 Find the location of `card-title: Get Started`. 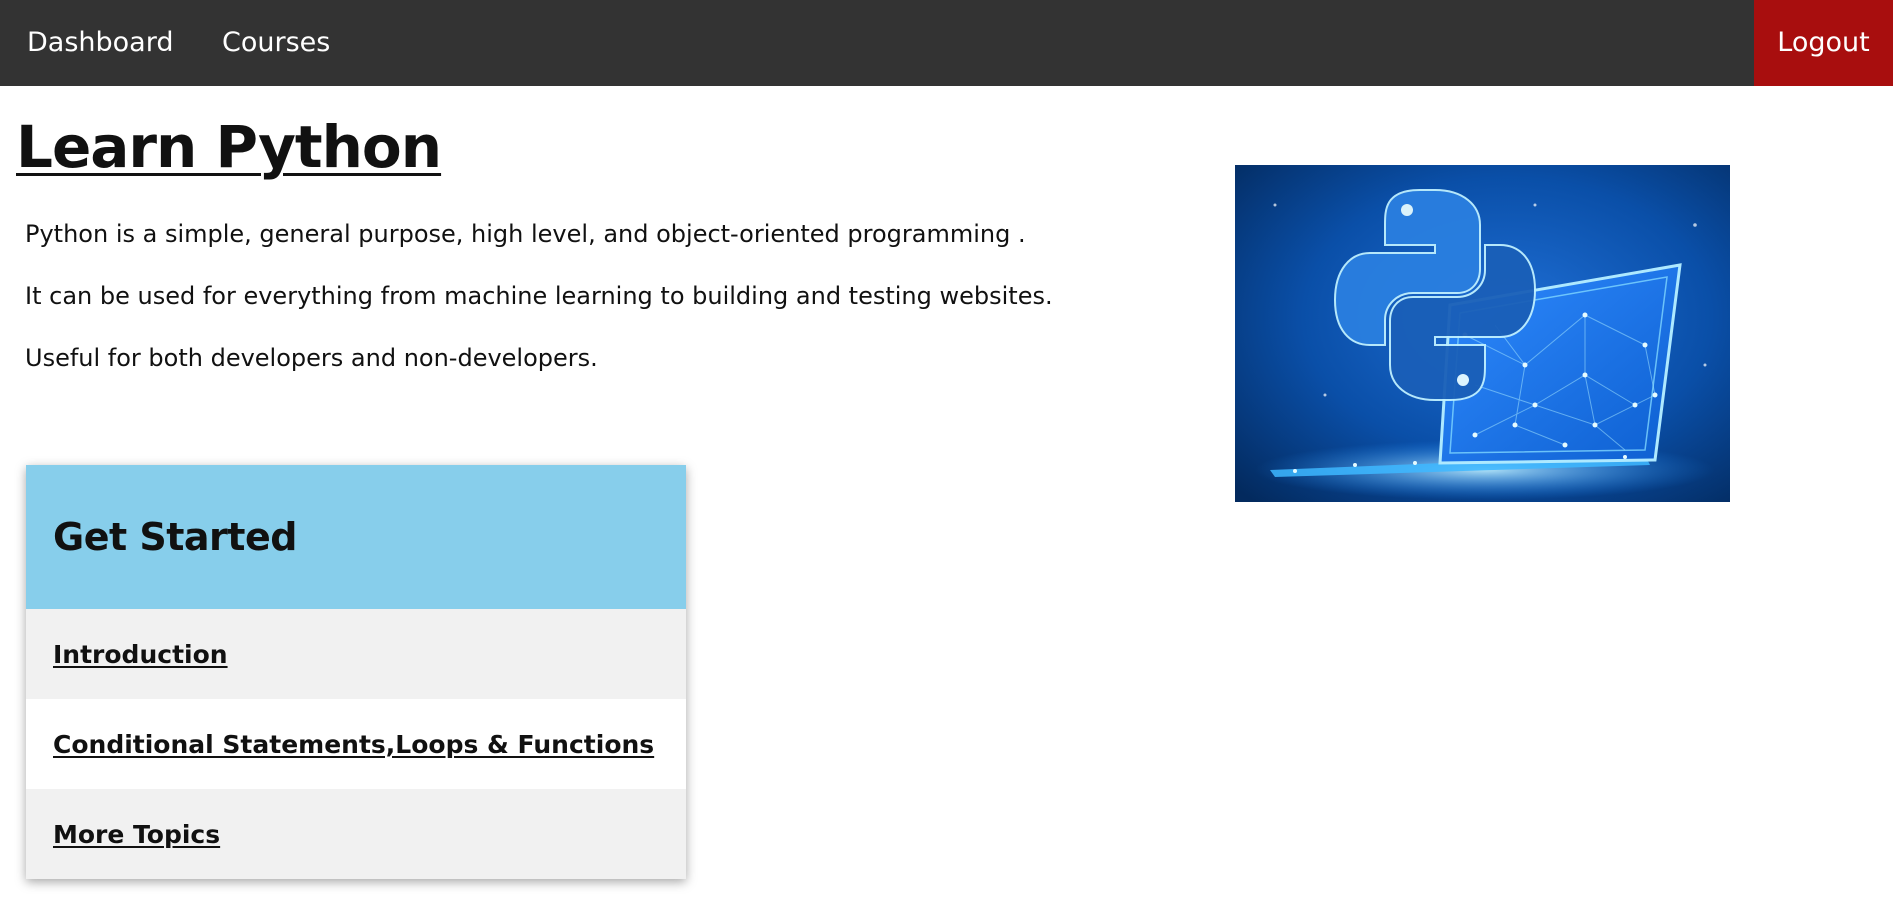

card-title: Get Started is located at coordinates (175, 537).